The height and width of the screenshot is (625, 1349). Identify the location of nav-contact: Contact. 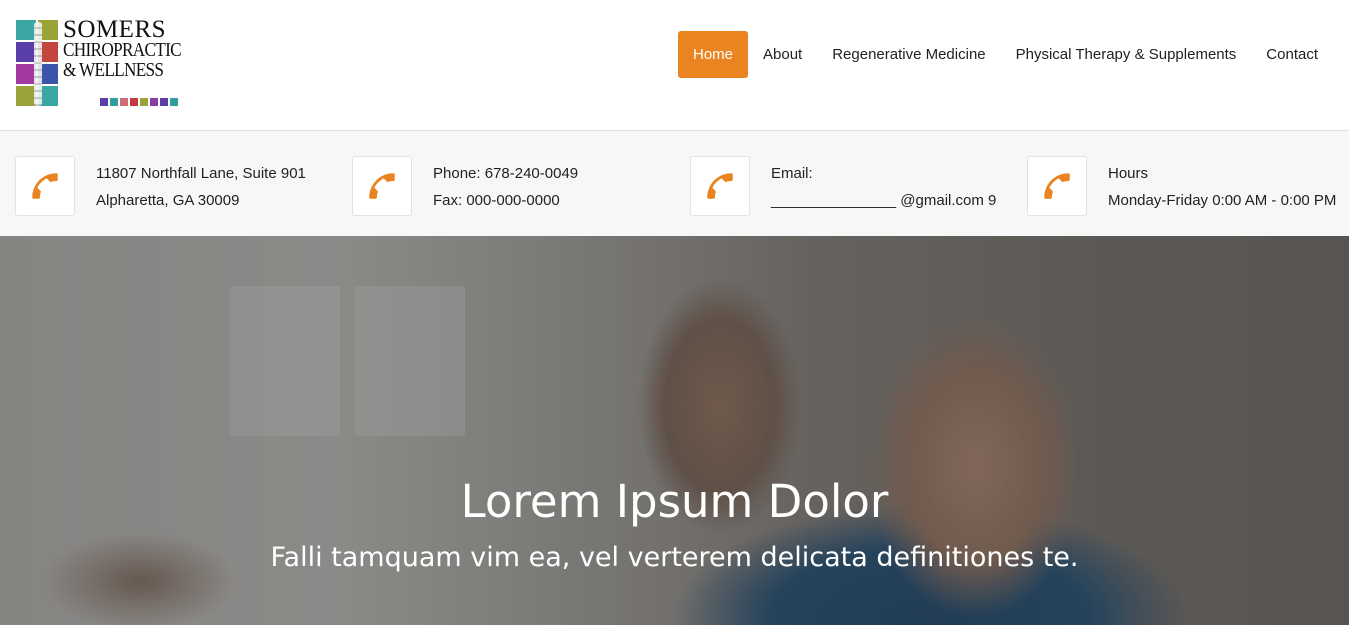
(1292, 54).